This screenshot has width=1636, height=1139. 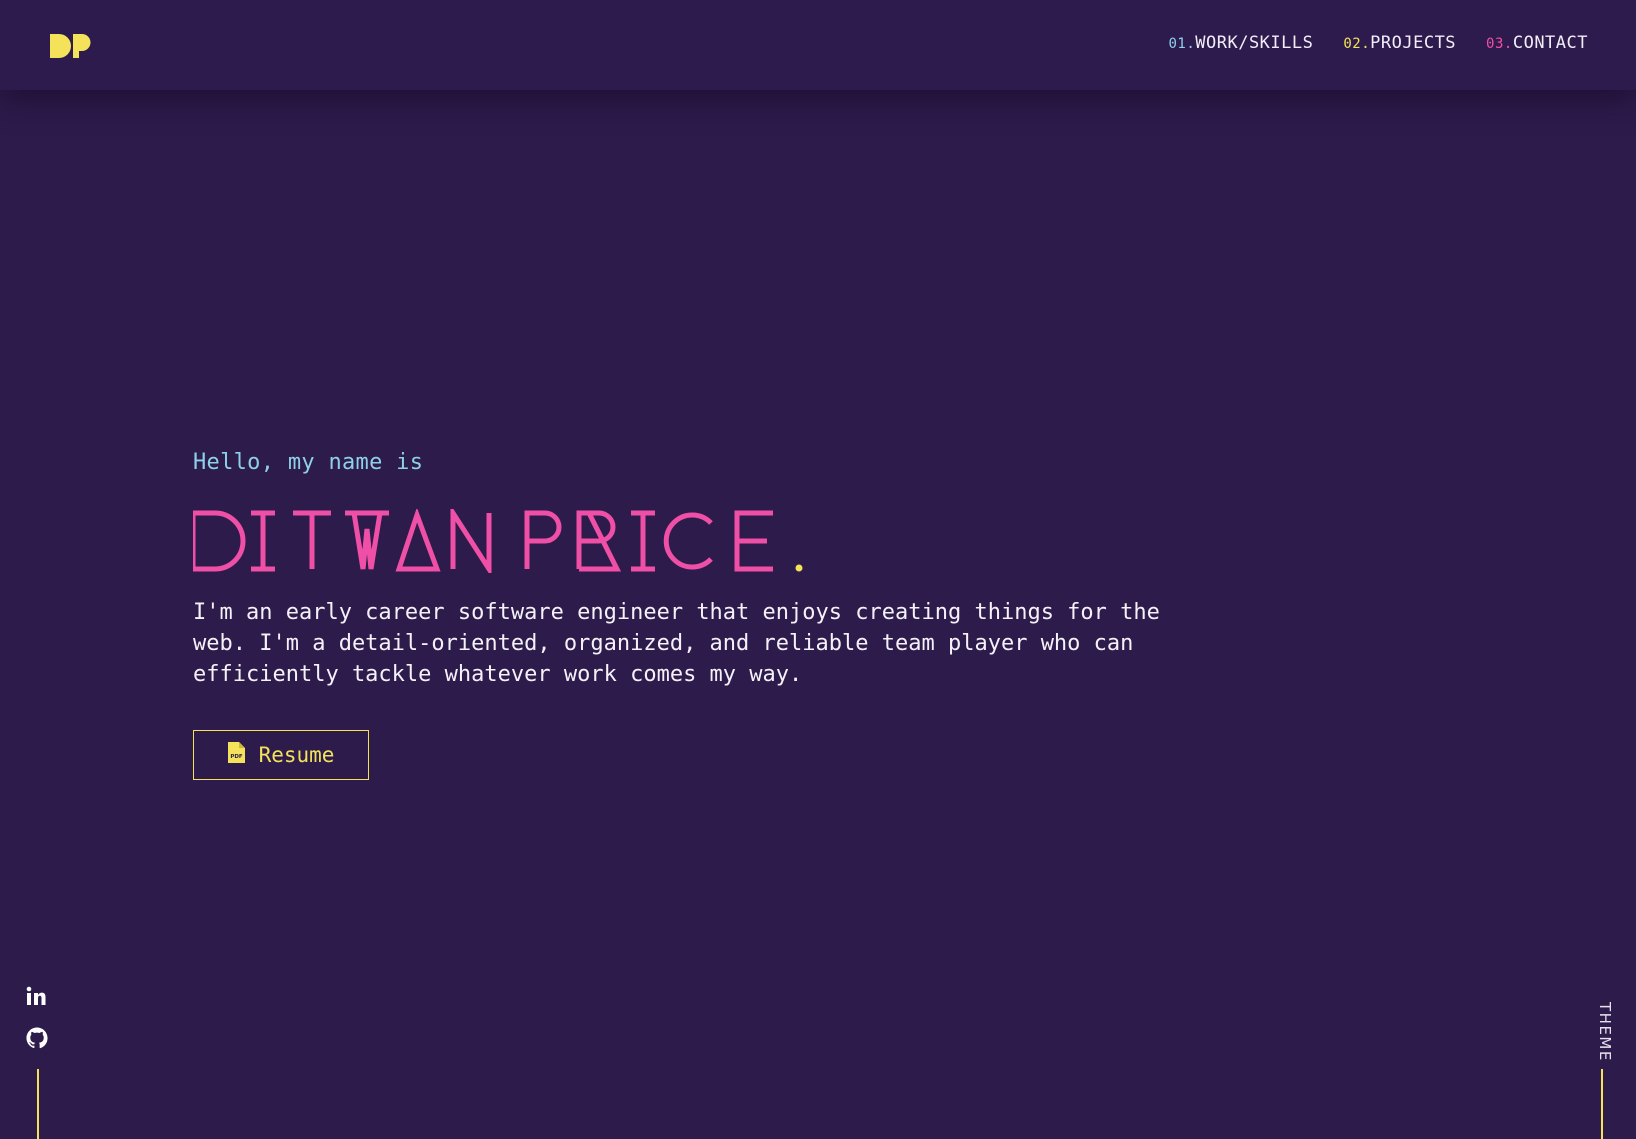 I want to click on right-divider-line, so click(x=1602, y=1104).